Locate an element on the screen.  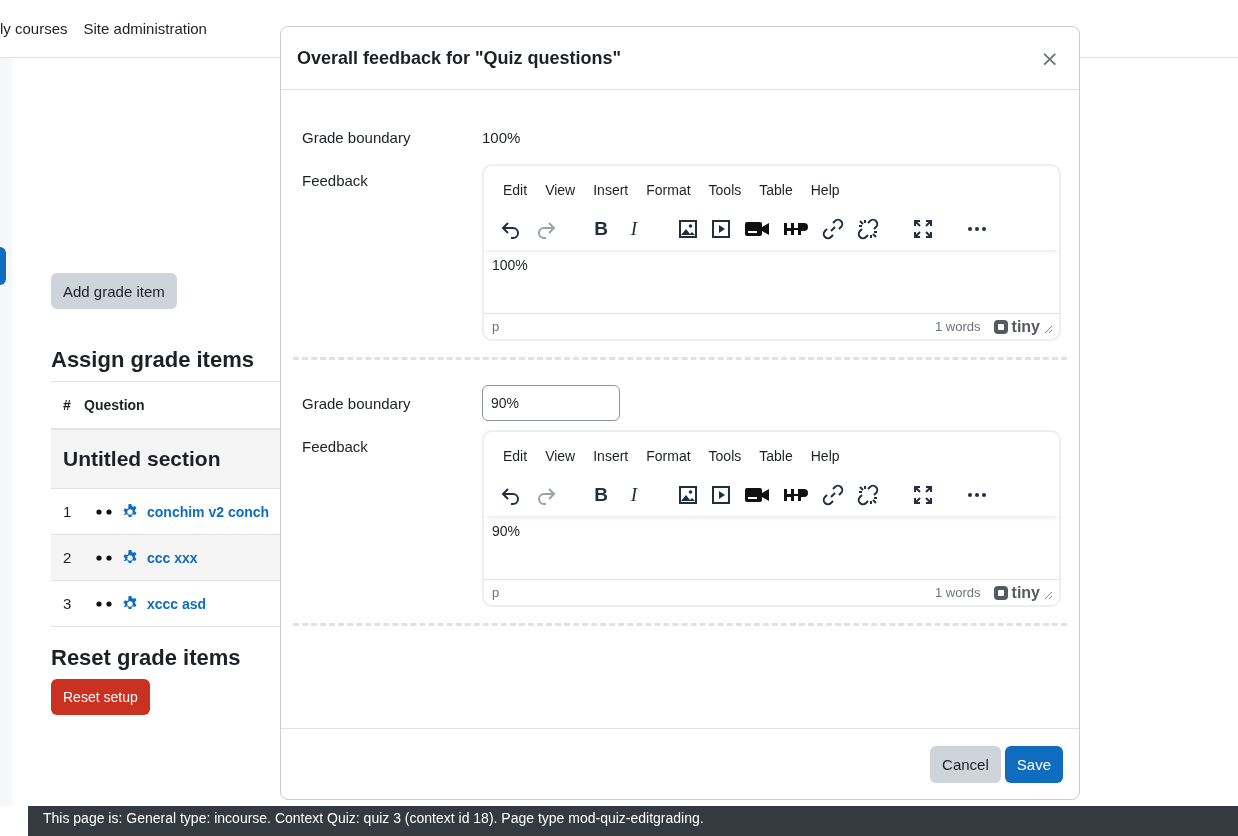
drawer-toggle is located at coordinates (3, 266).